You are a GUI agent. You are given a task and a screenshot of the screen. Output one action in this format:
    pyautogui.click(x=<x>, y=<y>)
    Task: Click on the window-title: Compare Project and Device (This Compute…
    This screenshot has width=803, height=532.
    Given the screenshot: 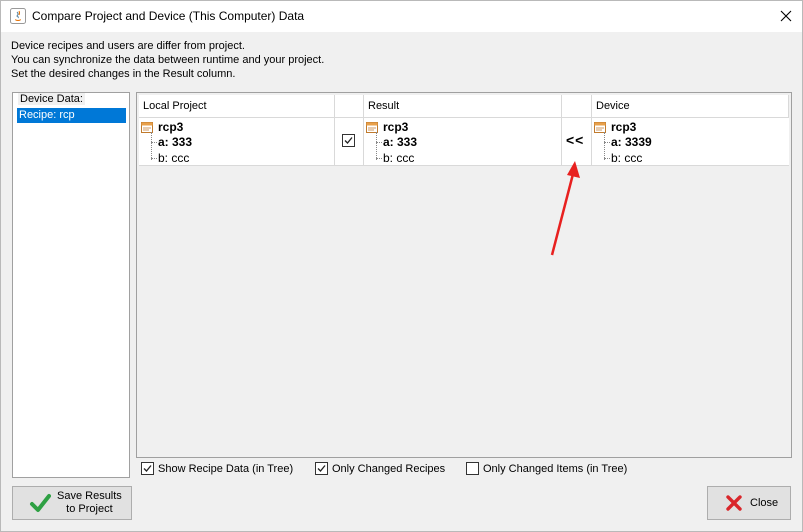 What is the action you would take?
    pyautogui.click(x=168, y=16)
    